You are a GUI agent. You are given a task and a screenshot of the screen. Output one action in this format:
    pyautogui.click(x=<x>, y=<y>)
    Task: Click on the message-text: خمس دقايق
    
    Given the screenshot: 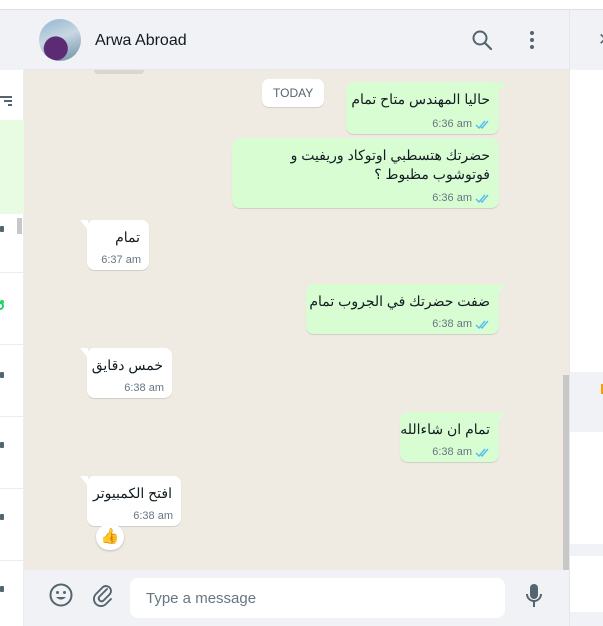 What is the action you would take?
    pyautogui.click(x=127, y=365)
    